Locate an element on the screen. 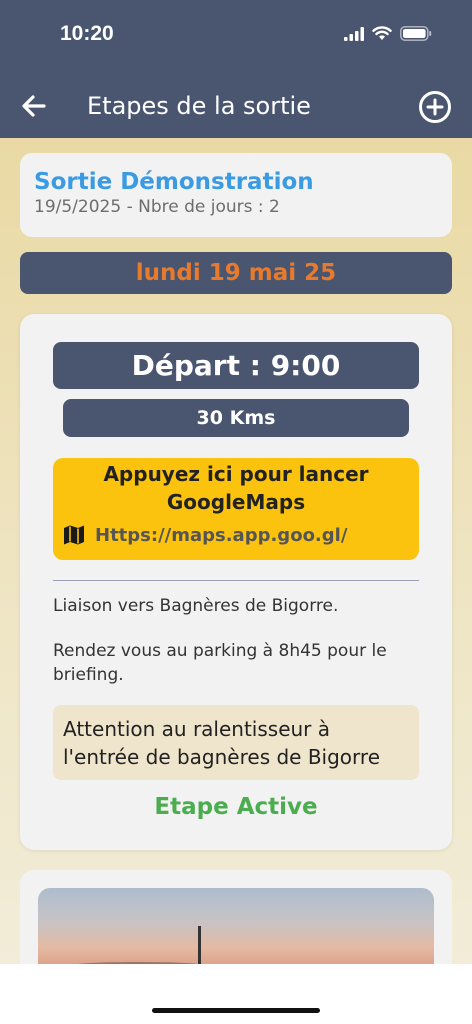  day-banner: lundi 19 mai 25 is located at coordinates (236, 273).